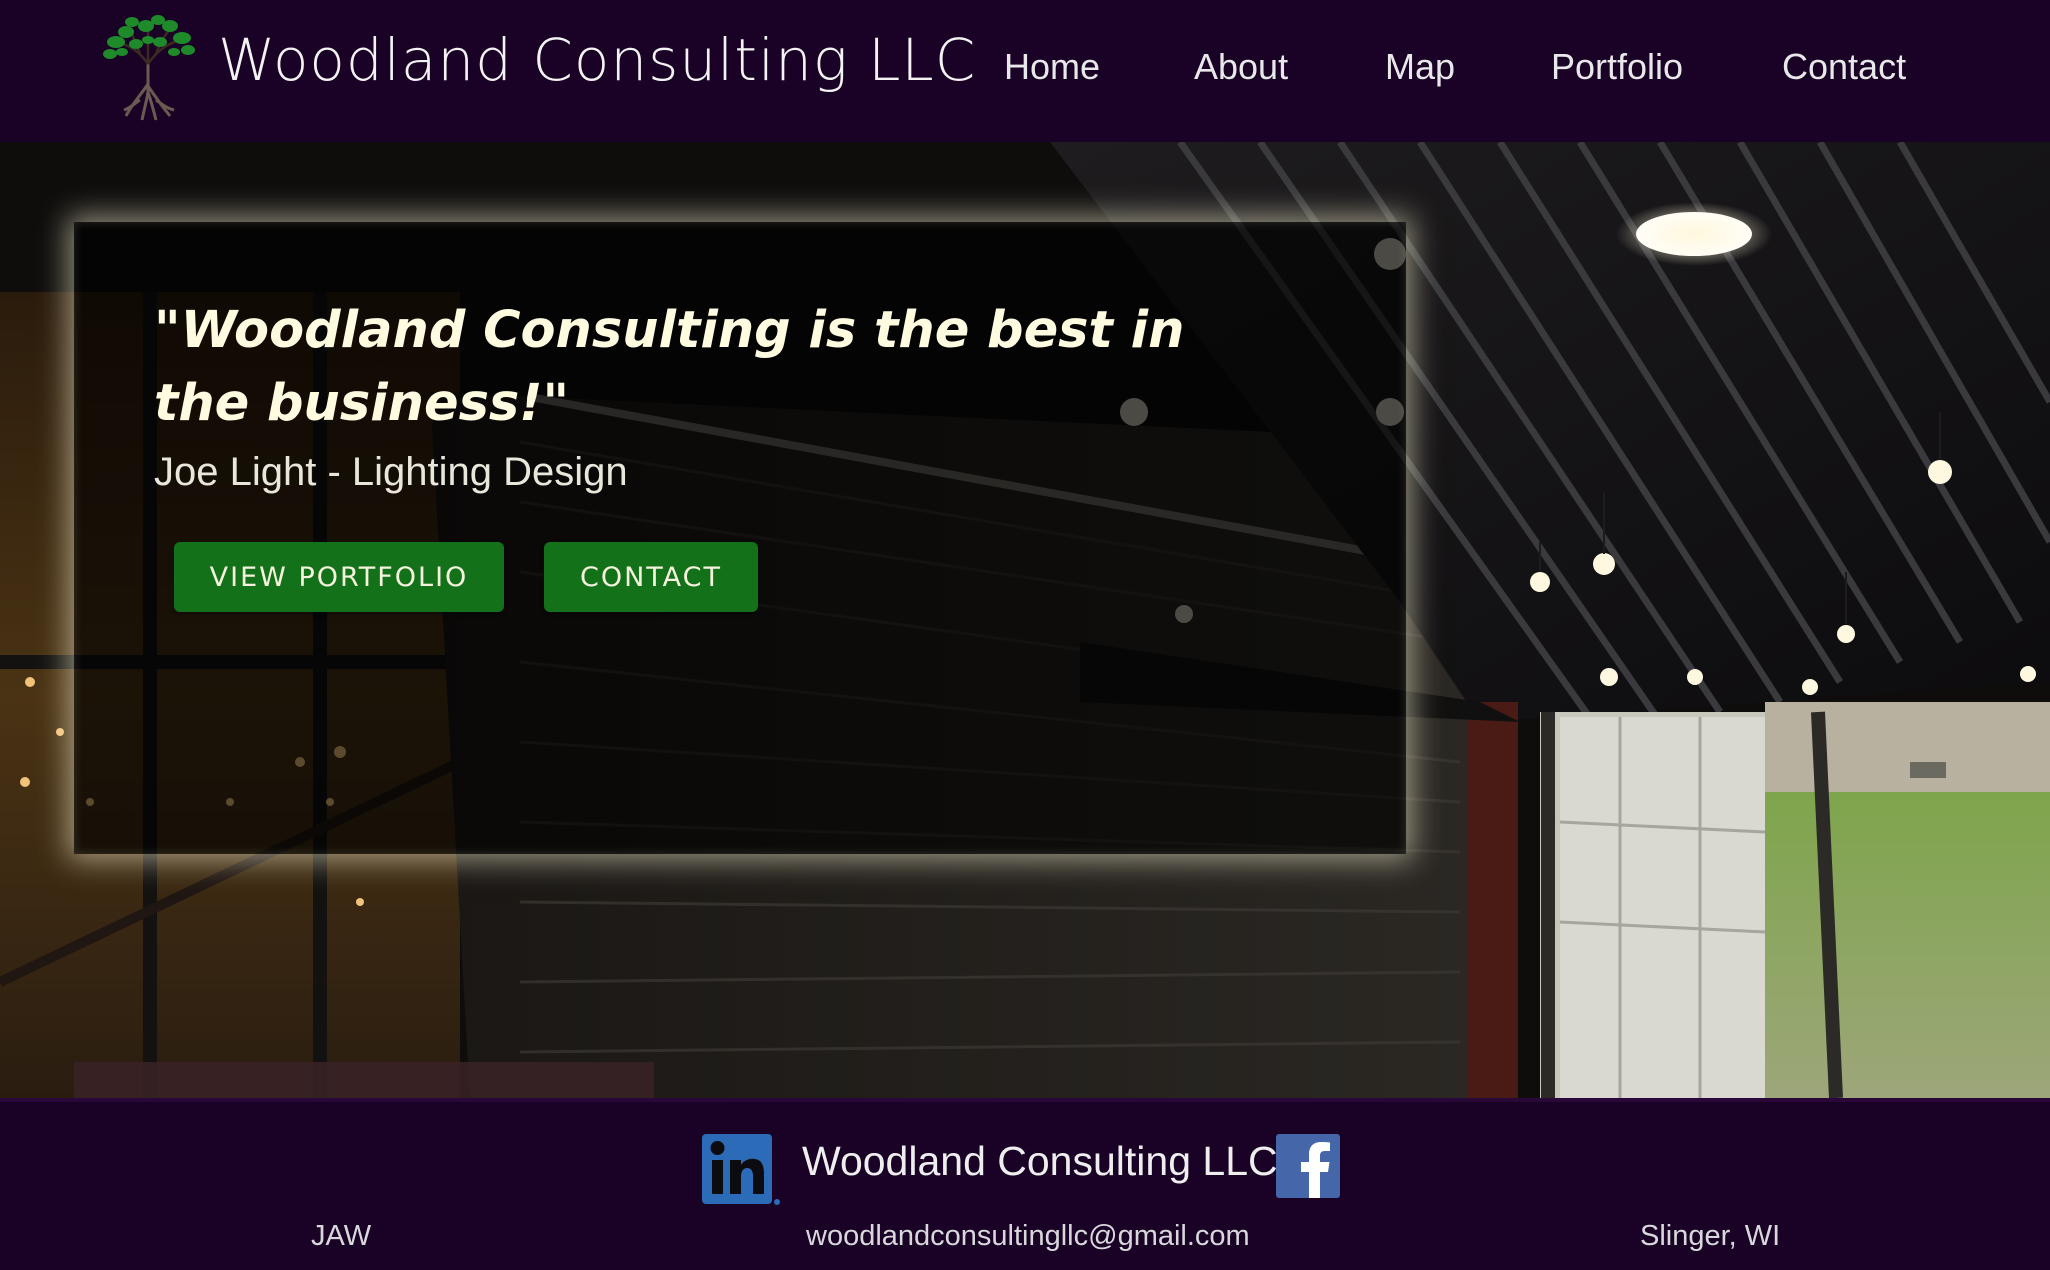 The image size is (2050, 1270). What do you see at coordinates (391, 472) in the screenshot?
I see `testimonial-author: Joe Light - Lighting Design` at bounding box center [391, 472].